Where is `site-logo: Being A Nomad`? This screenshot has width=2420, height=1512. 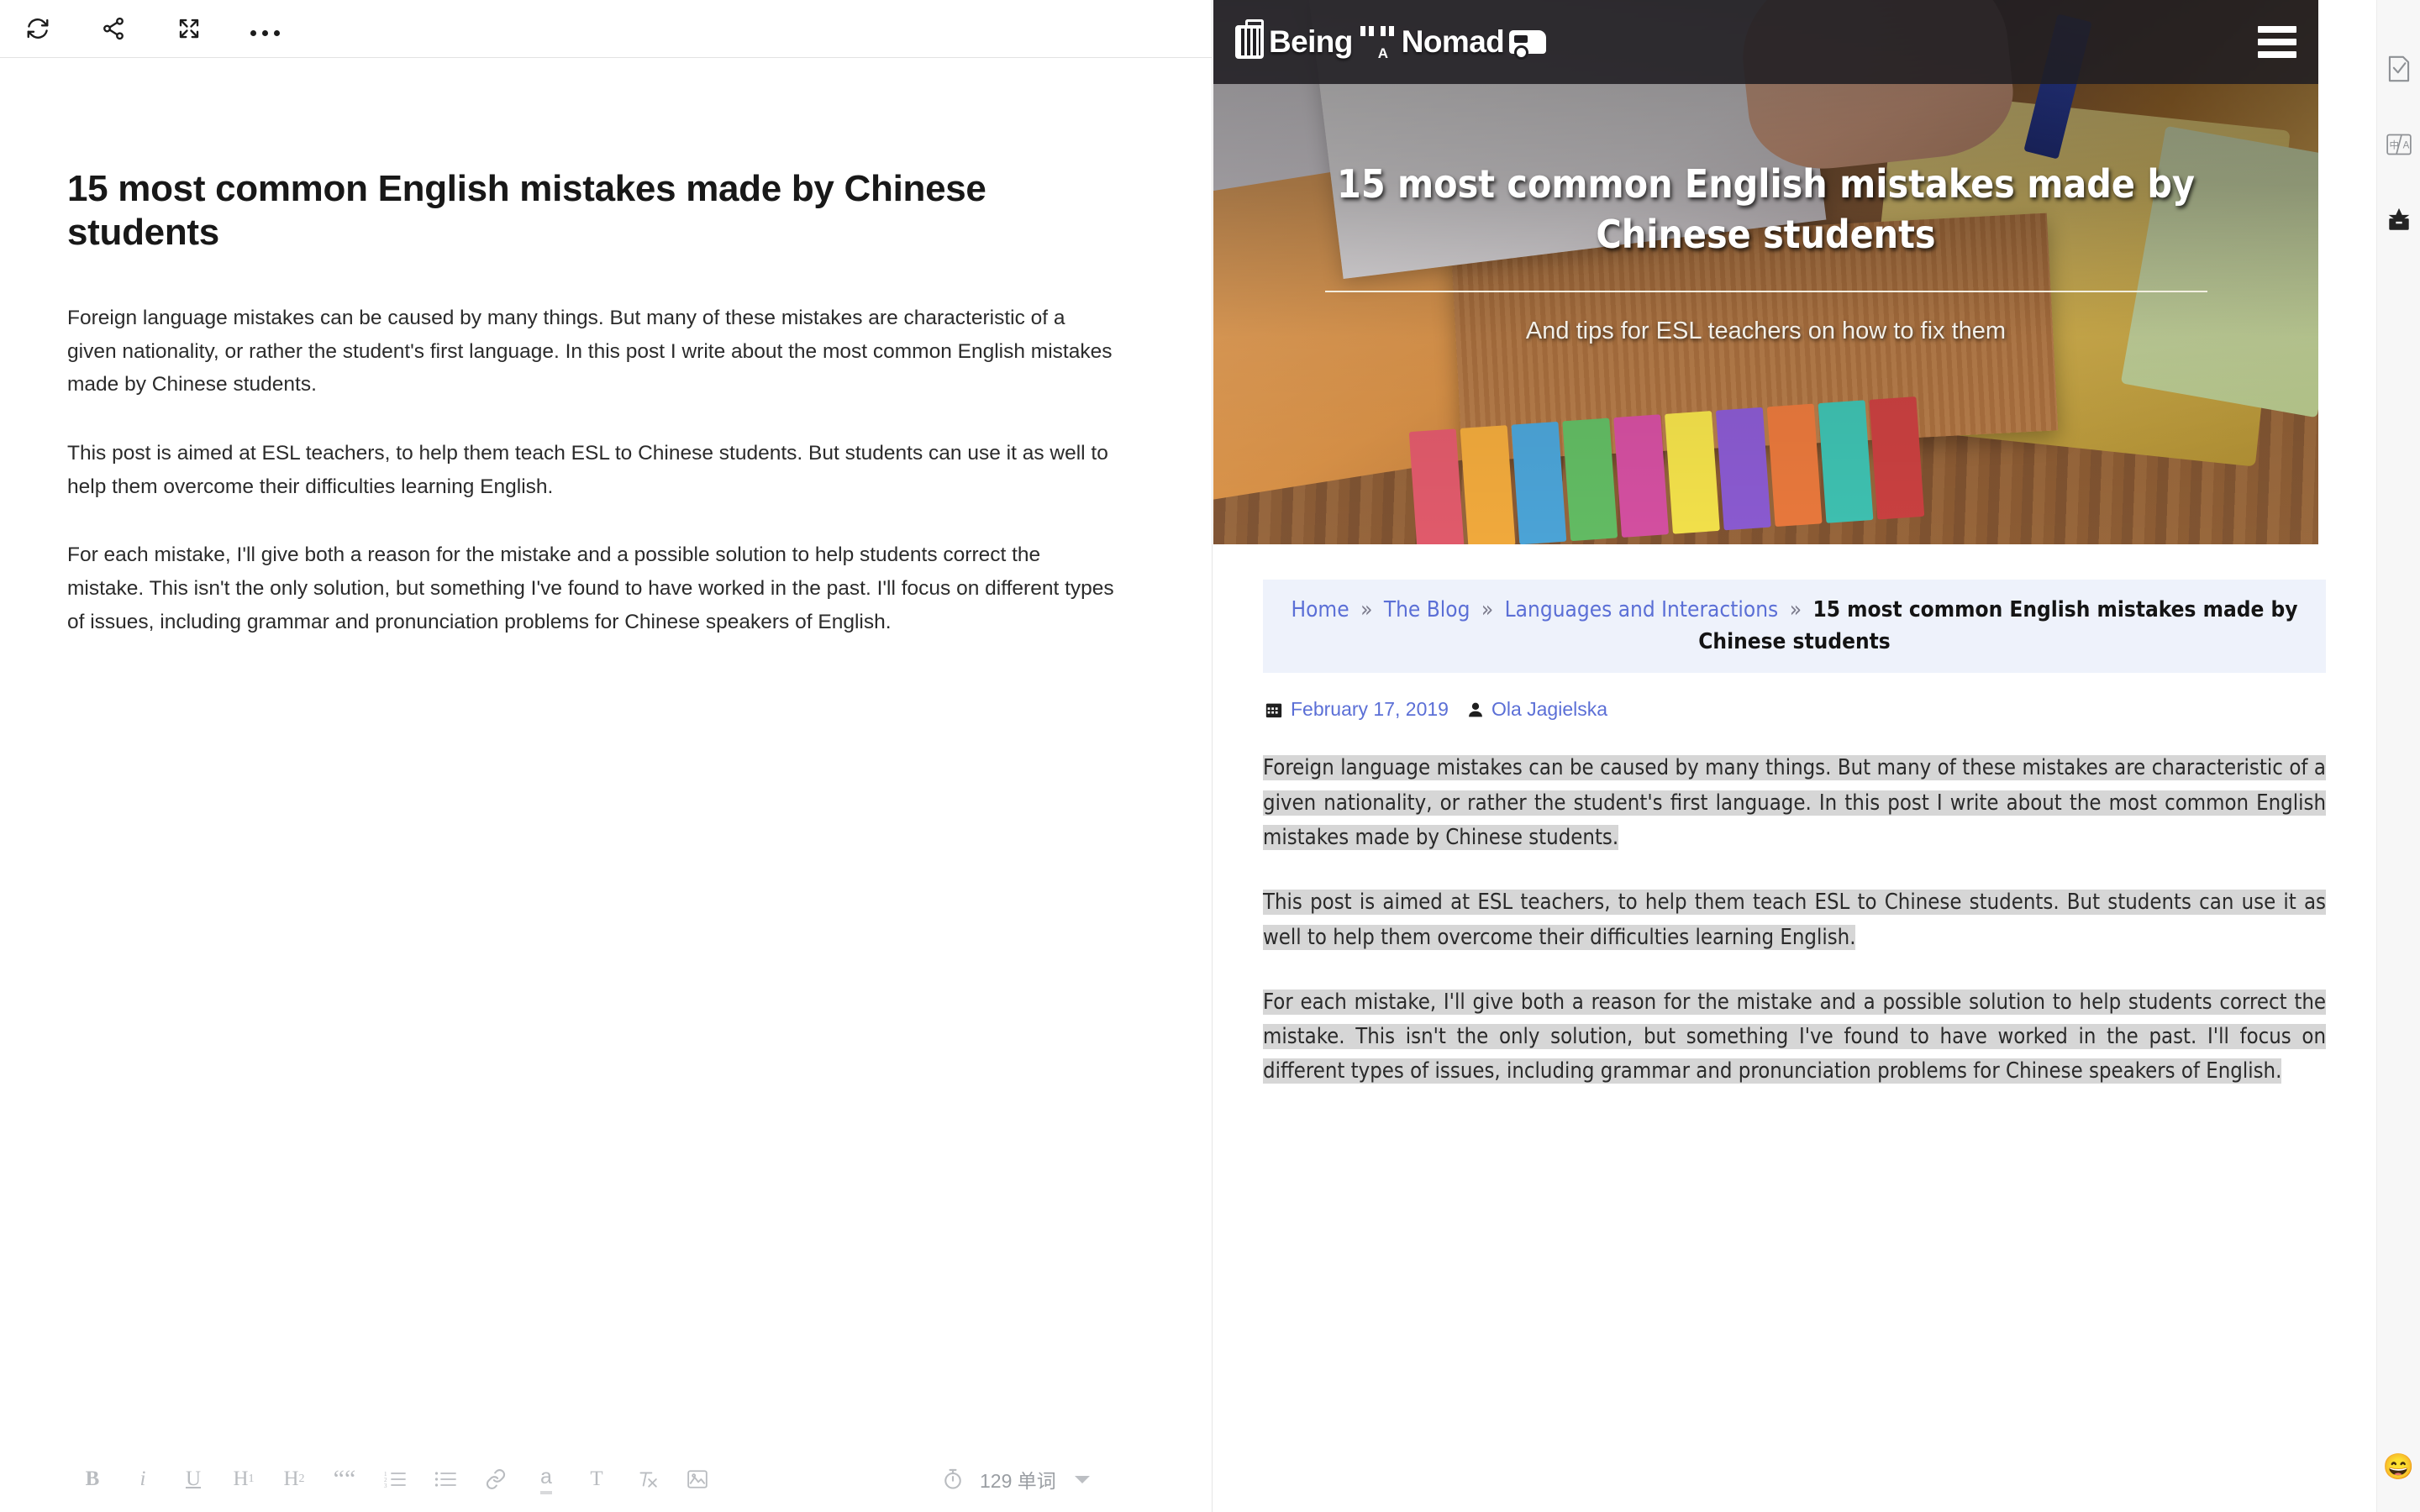
site-logo: Being A Nomad is located at coordinates (1391, 42).